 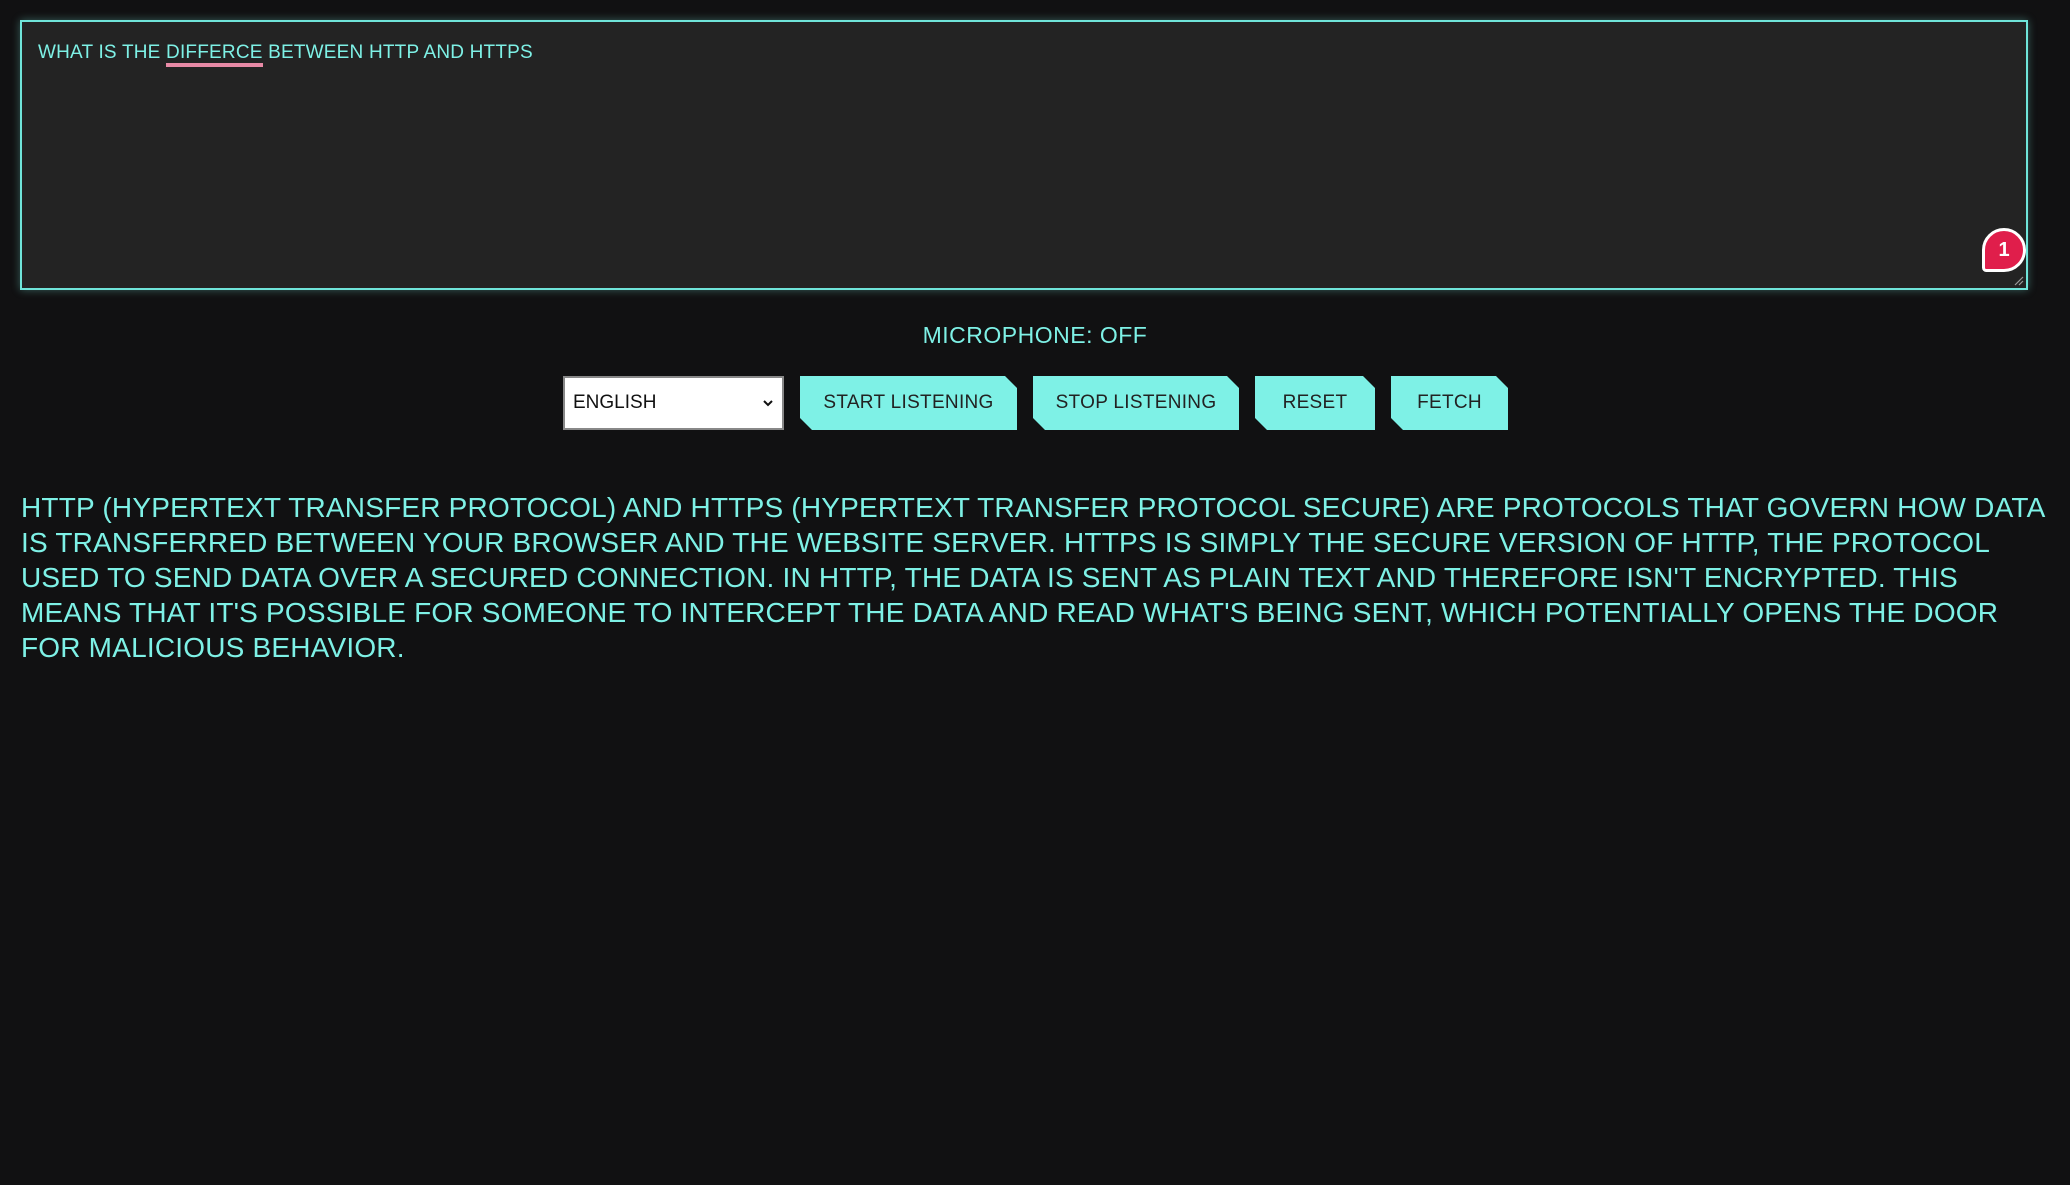 I want to click on misspelled-word: DIFFERCE, so click(x=214, y=54).